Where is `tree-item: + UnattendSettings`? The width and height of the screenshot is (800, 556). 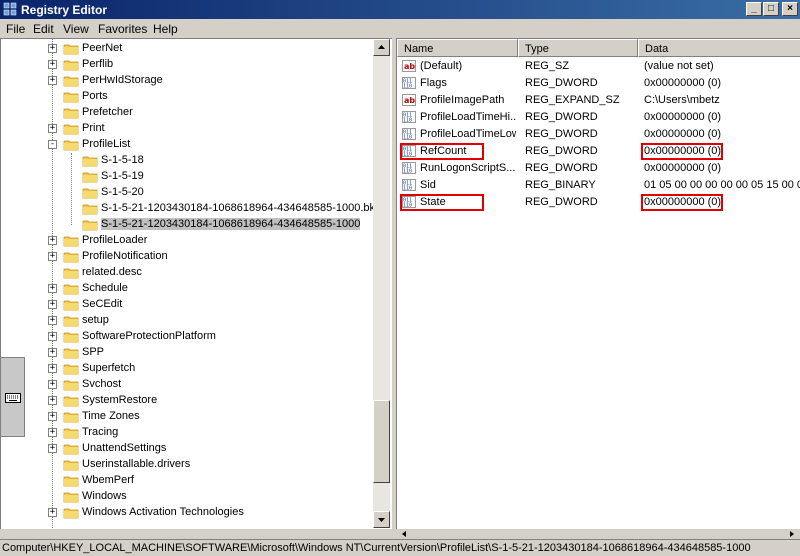
tree-item: + UnattendSettings is located at coordinates (187, 449).